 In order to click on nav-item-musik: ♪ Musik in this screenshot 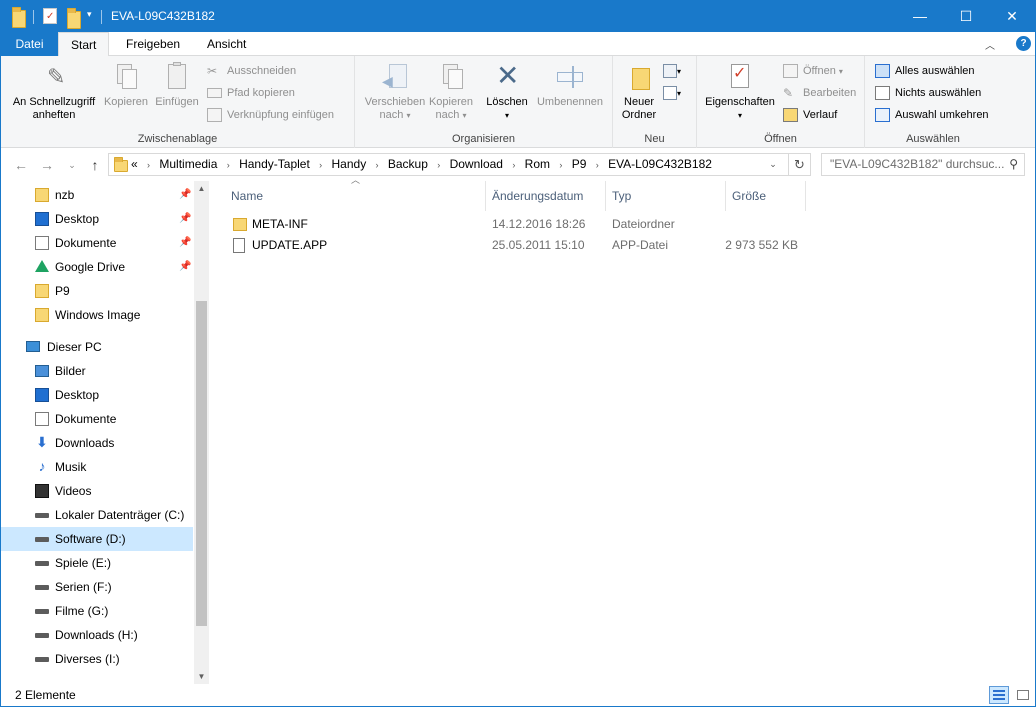, I will do `click(97, 467)`.